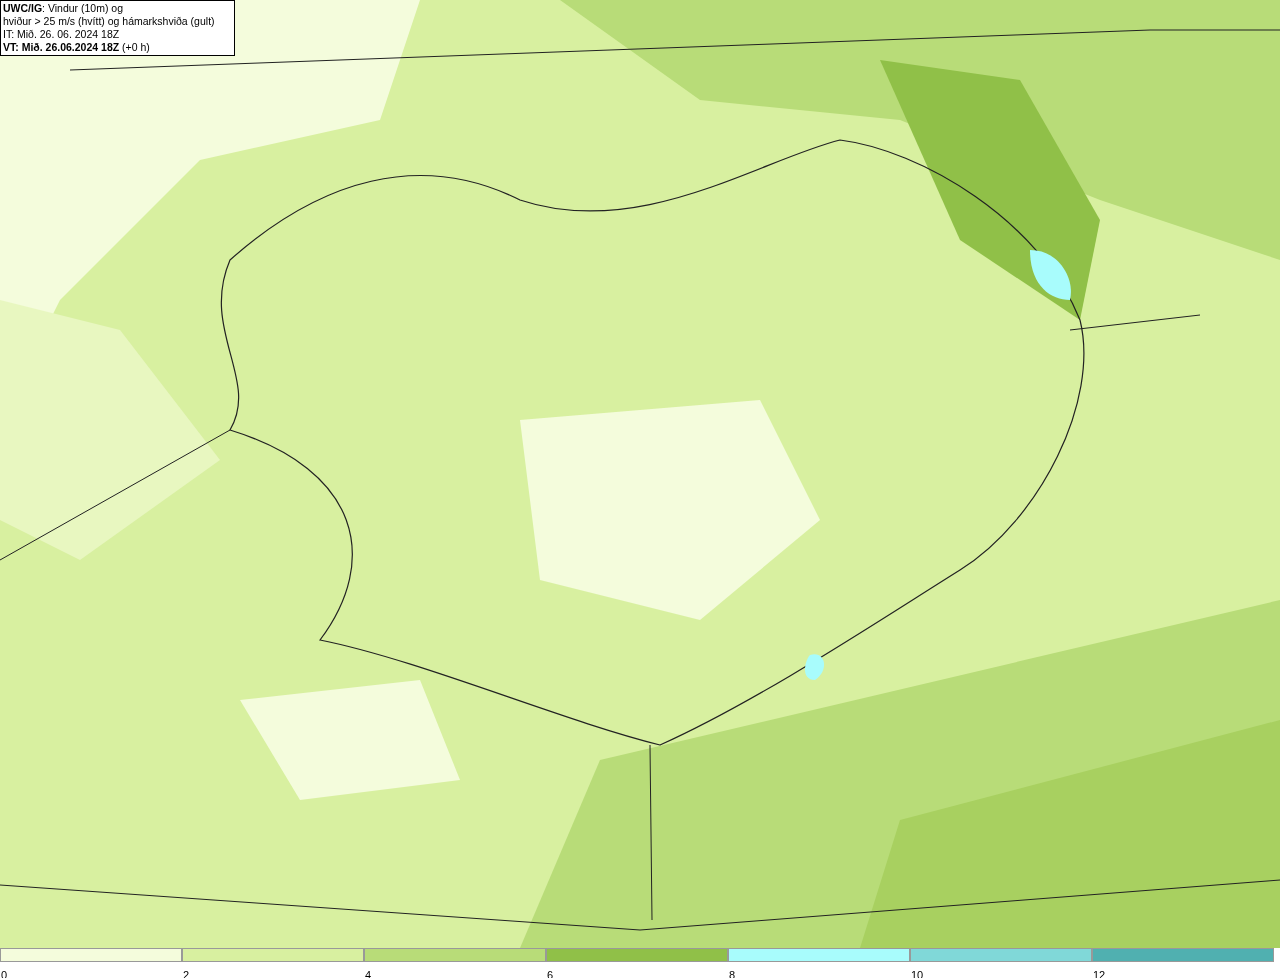  What do you see at coordinates (62, 34) in the screenshot?
I see `title-line: IT: Mið. 26. 06. 2024 18Z` at bounding box center [62, 34].